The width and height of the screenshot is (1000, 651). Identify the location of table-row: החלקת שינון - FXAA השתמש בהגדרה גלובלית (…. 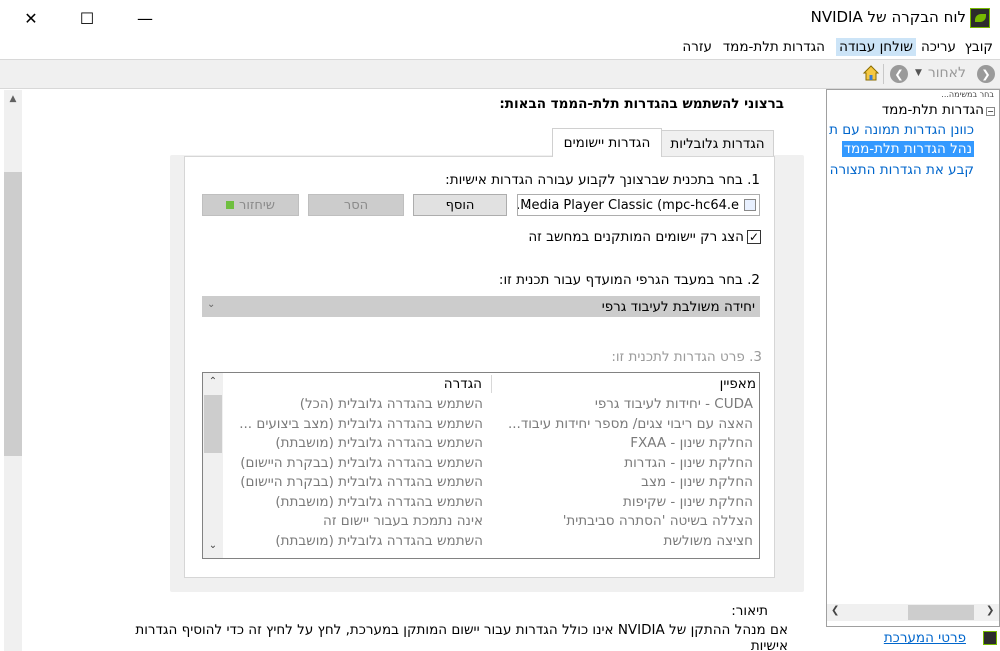
(491, 445).